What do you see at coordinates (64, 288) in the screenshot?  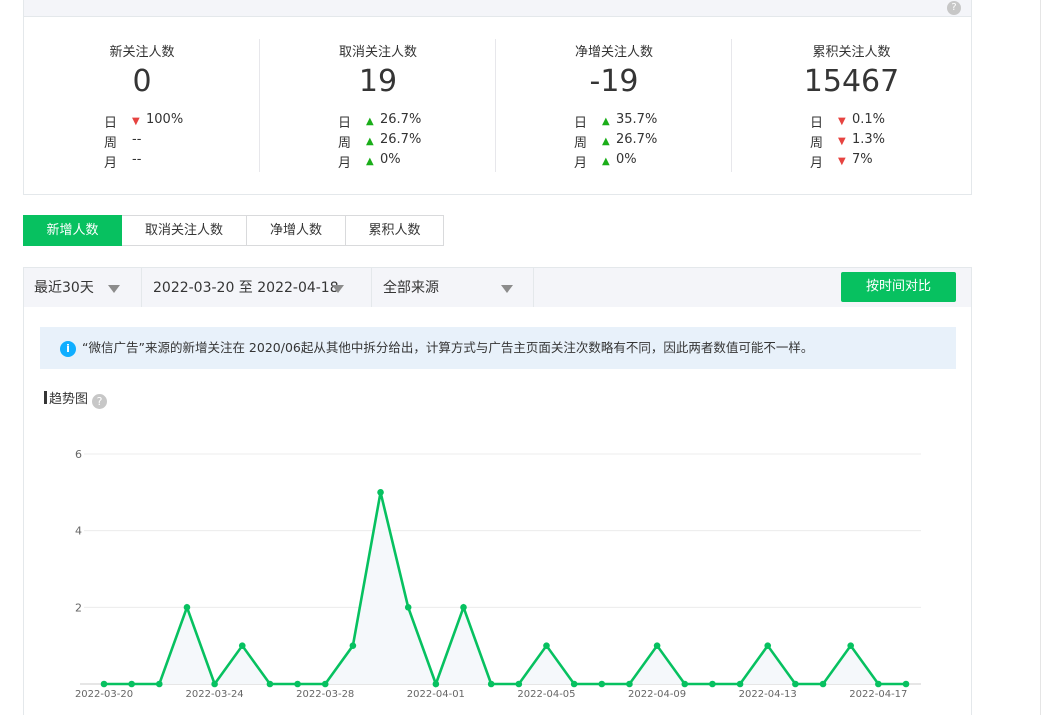 I see `range-select-value: 最近30天` at bounding box center [64, 288].